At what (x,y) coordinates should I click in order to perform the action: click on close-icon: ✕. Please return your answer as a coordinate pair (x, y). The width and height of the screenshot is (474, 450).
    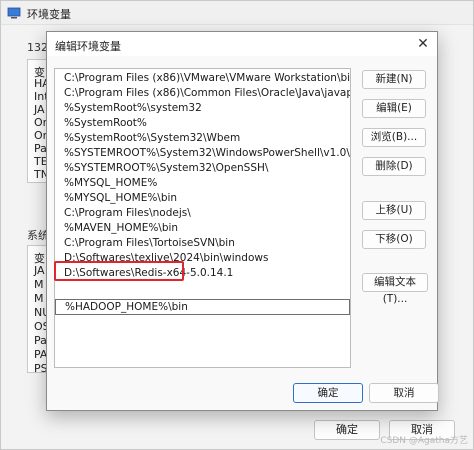
    Looking at the image, I should click on (423, 44).